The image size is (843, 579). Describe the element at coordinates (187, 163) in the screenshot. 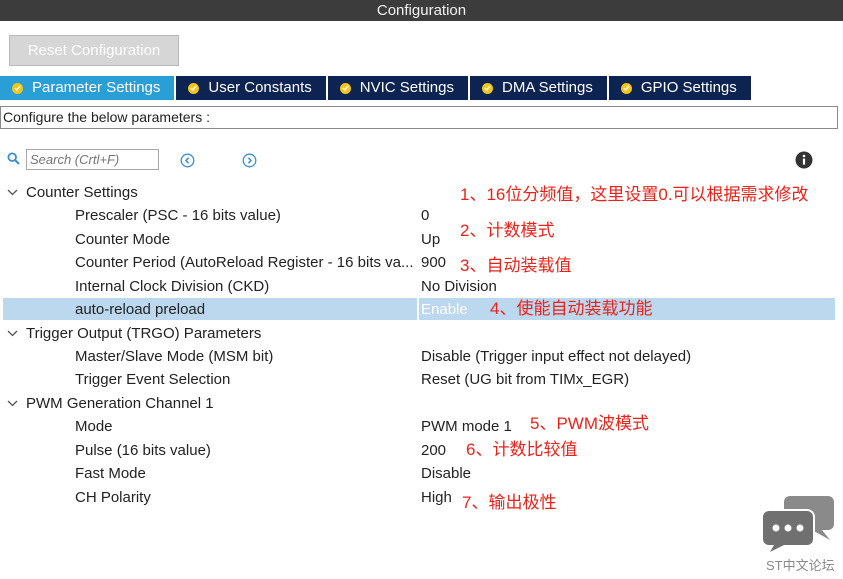

I see `search-previous-icon` at that location.